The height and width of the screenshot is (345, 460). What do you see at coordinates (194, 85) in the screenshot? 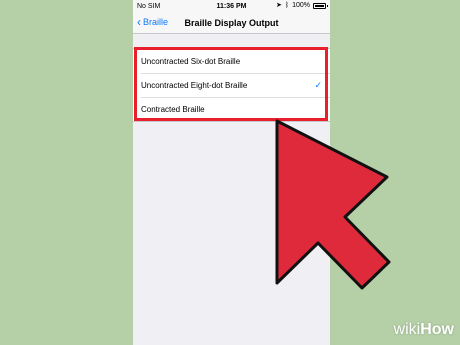
I see `option-label: Uncontracted Eight-dot Braille` at bounding box center [194, 85].